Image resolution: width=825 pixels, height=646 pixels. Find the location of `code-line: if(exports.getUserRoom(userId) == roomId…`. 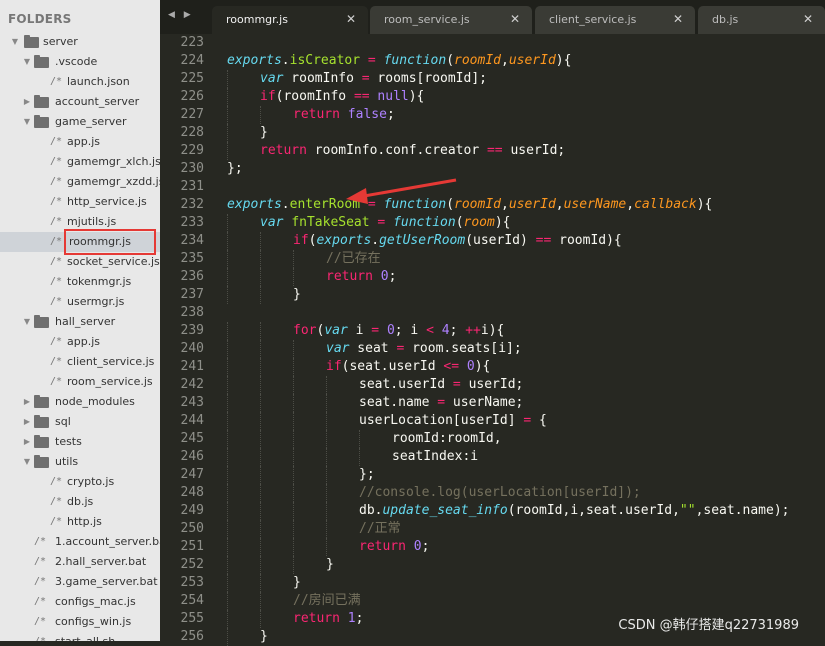

code-line: if(exports.getUserRoom(userId) == roomId… is located at coordinates (508, 241).